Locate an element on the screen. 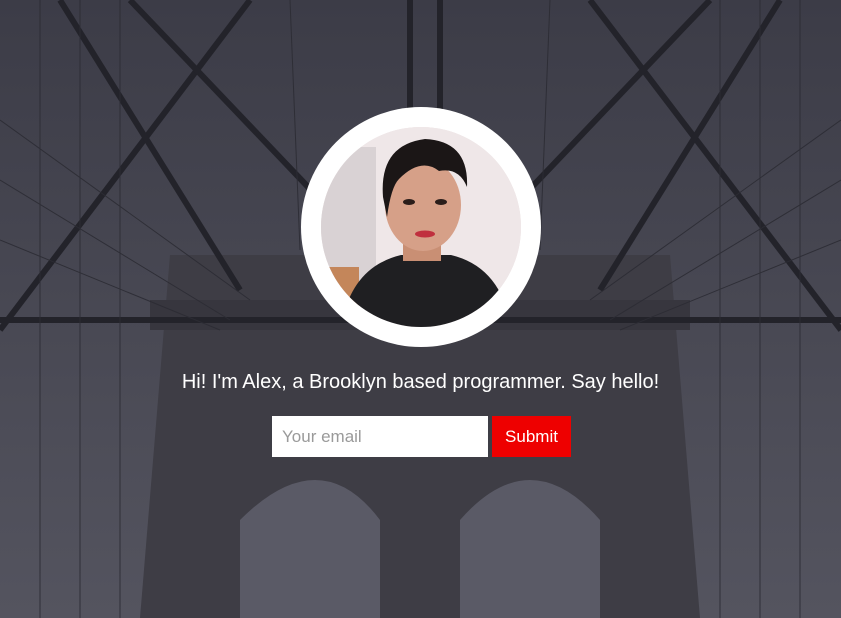  signup-form: Submit is located at coordinates (421, 436).